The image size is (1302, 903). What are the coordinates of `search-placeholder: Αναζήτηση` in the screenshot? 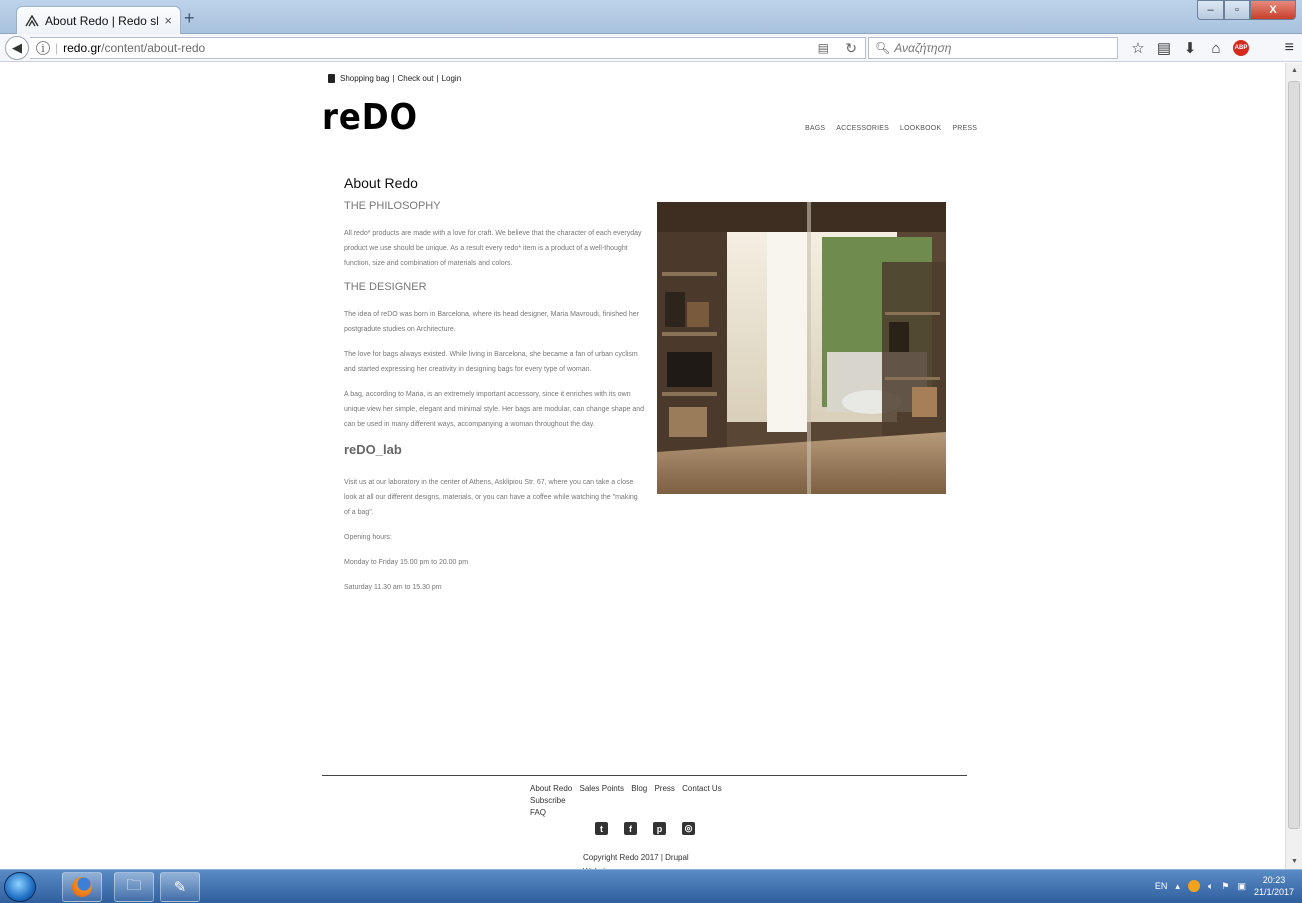 It's located at (923, 48).